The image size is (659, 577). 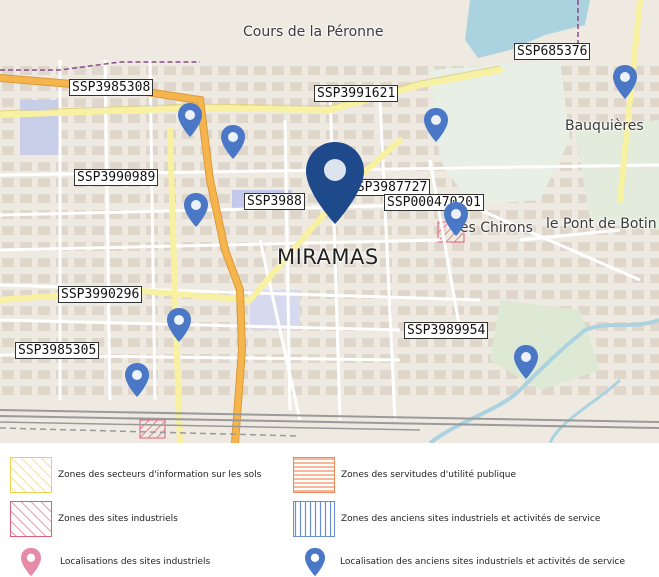 What do you see at coordinates (356, 93) in the screenshot?
I see `site-label: SSP3991621` at bounding box center [356, 93].